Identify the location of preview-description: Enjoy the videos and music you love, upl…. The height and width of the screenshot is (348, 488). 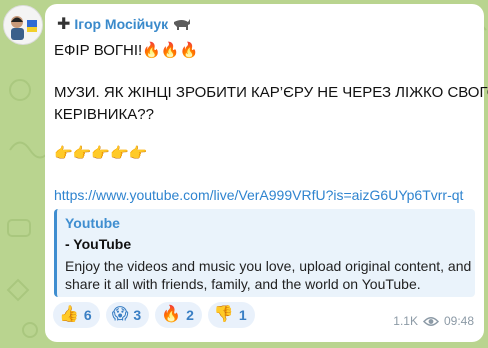
(268, 275).